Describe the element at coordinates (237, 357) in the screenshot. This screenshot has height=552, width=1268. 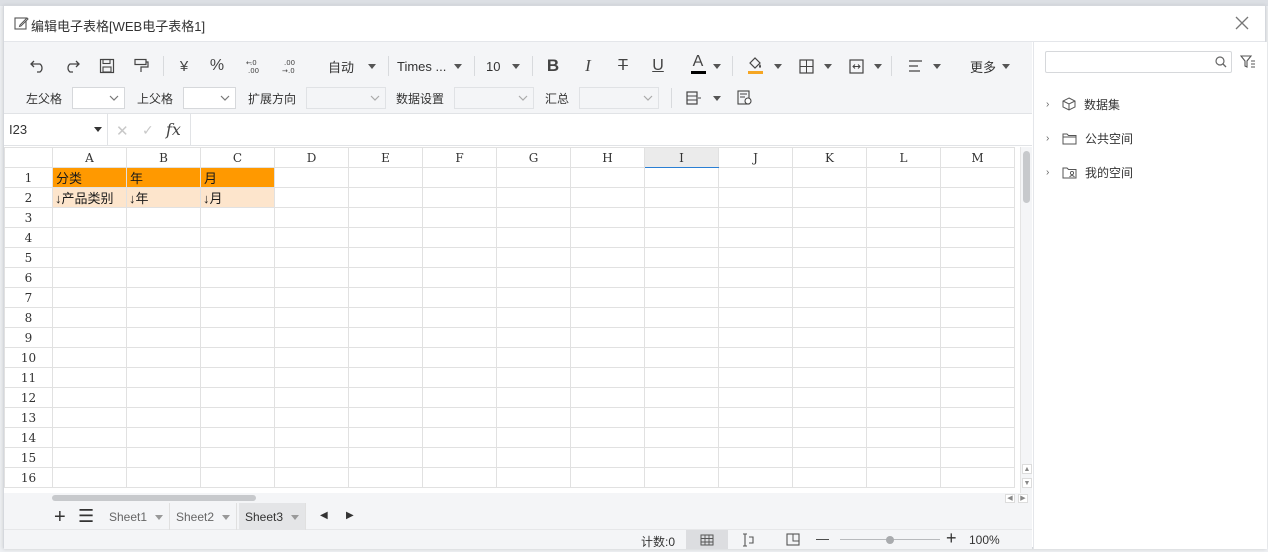
I see `cell-C10` at that location.